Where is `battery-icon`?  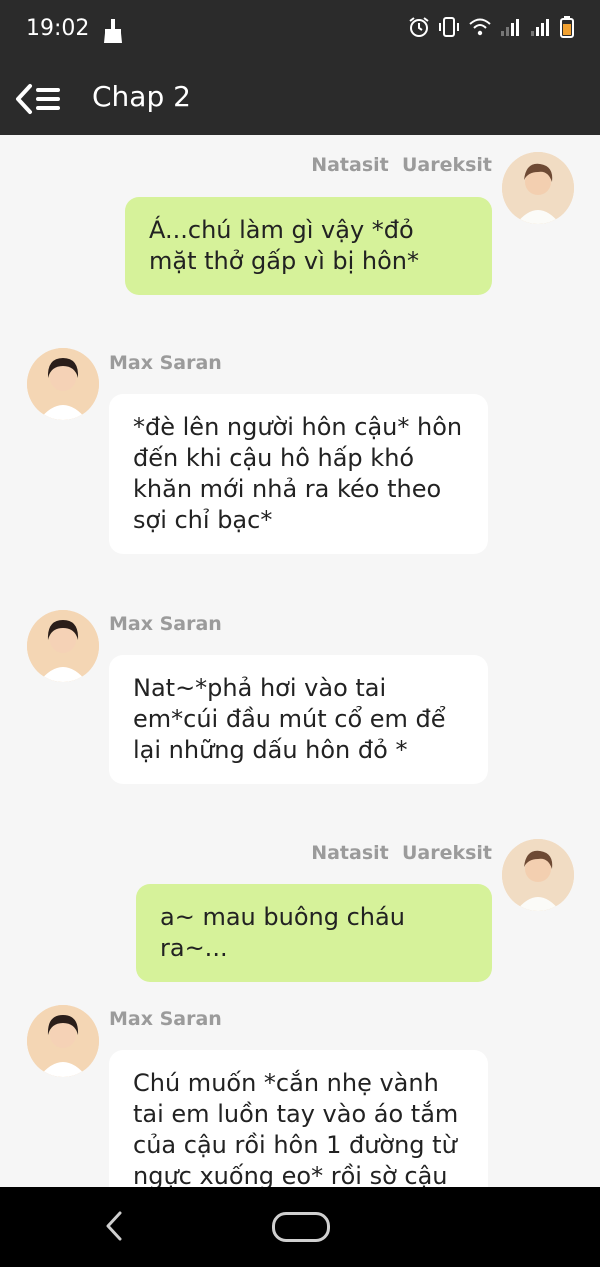
battery-icon is located at coordinates (567, 27).